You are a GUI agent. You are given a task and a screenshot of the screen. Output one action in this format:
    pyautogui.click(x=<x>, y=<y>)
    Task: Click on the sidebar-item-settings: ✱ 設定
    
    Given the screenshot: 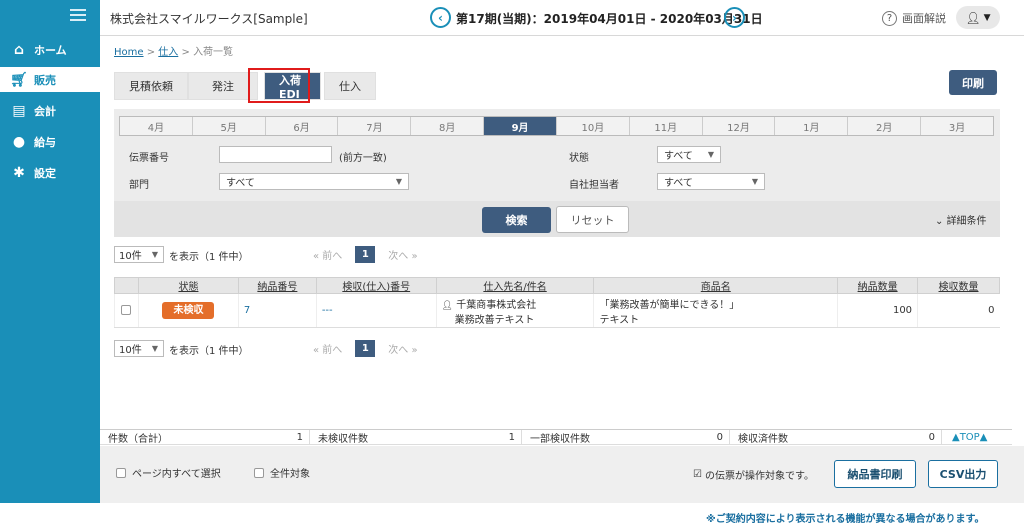 What is the action you would take?
    pyautogui.click(x=50, y=172)
    